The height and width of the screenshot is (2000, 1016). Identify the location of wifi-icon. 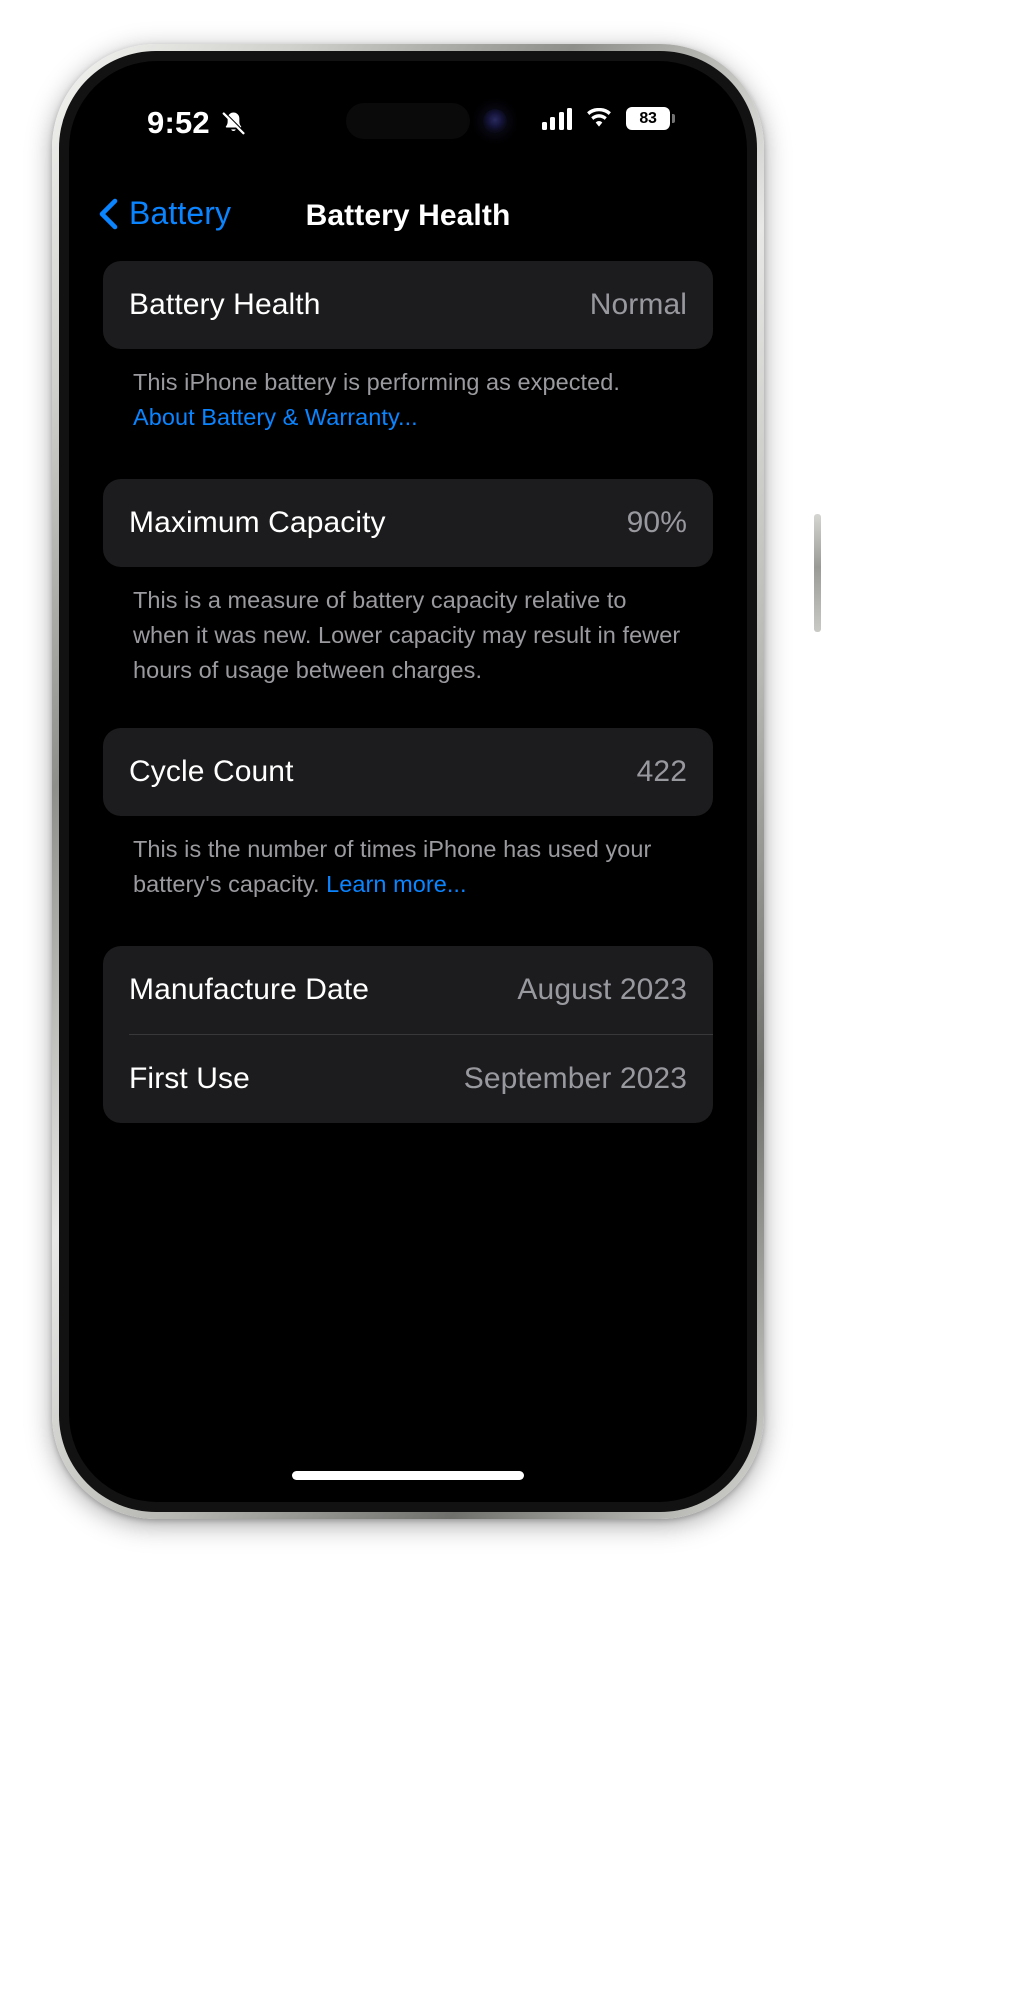
(599, 118).